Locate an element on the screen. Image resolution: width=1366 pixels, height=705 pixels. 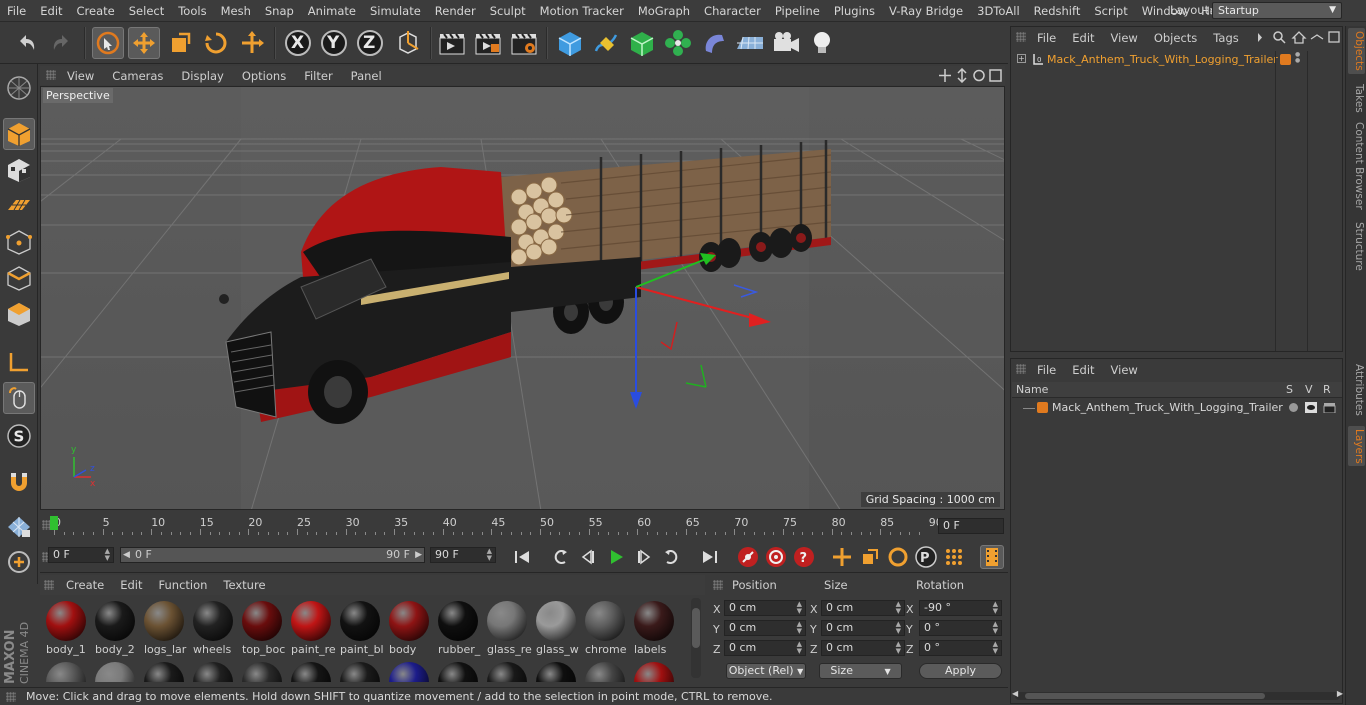
object-name: Mack_Anthem_Truck_With_Logging_Trailer is located at coordinates (1162, 59).